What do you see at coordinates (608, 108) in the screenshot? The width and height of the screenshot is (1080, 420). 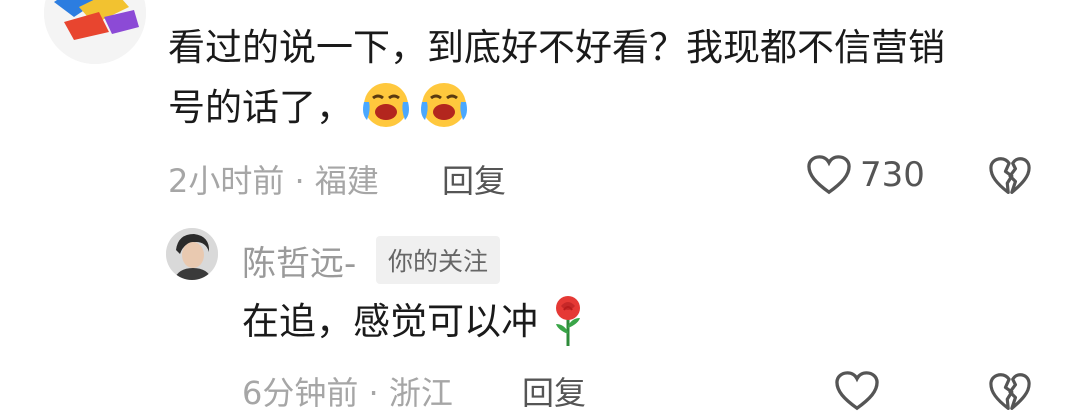 I see `comment-text-line2: 号的话了，` at bounding box center [608, 108].